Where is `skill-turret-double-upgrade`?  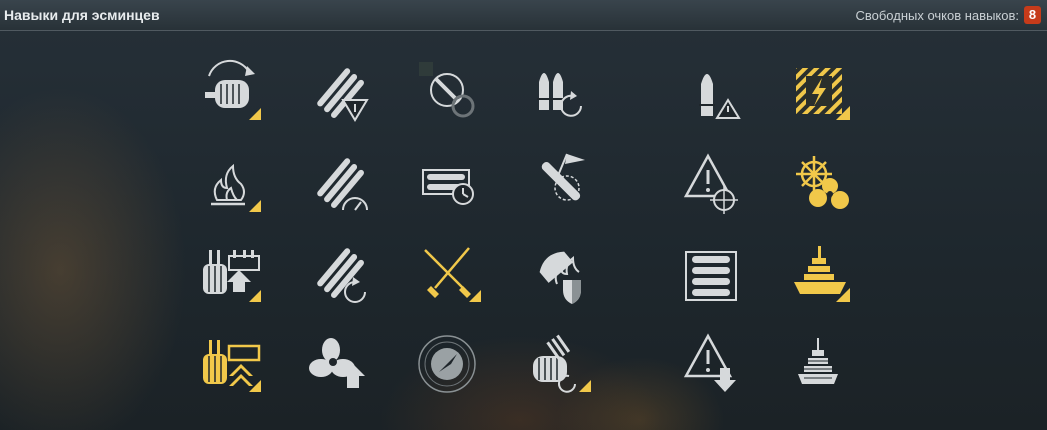
skill-turret-double-upgrade is located at coordinates (232, 363).